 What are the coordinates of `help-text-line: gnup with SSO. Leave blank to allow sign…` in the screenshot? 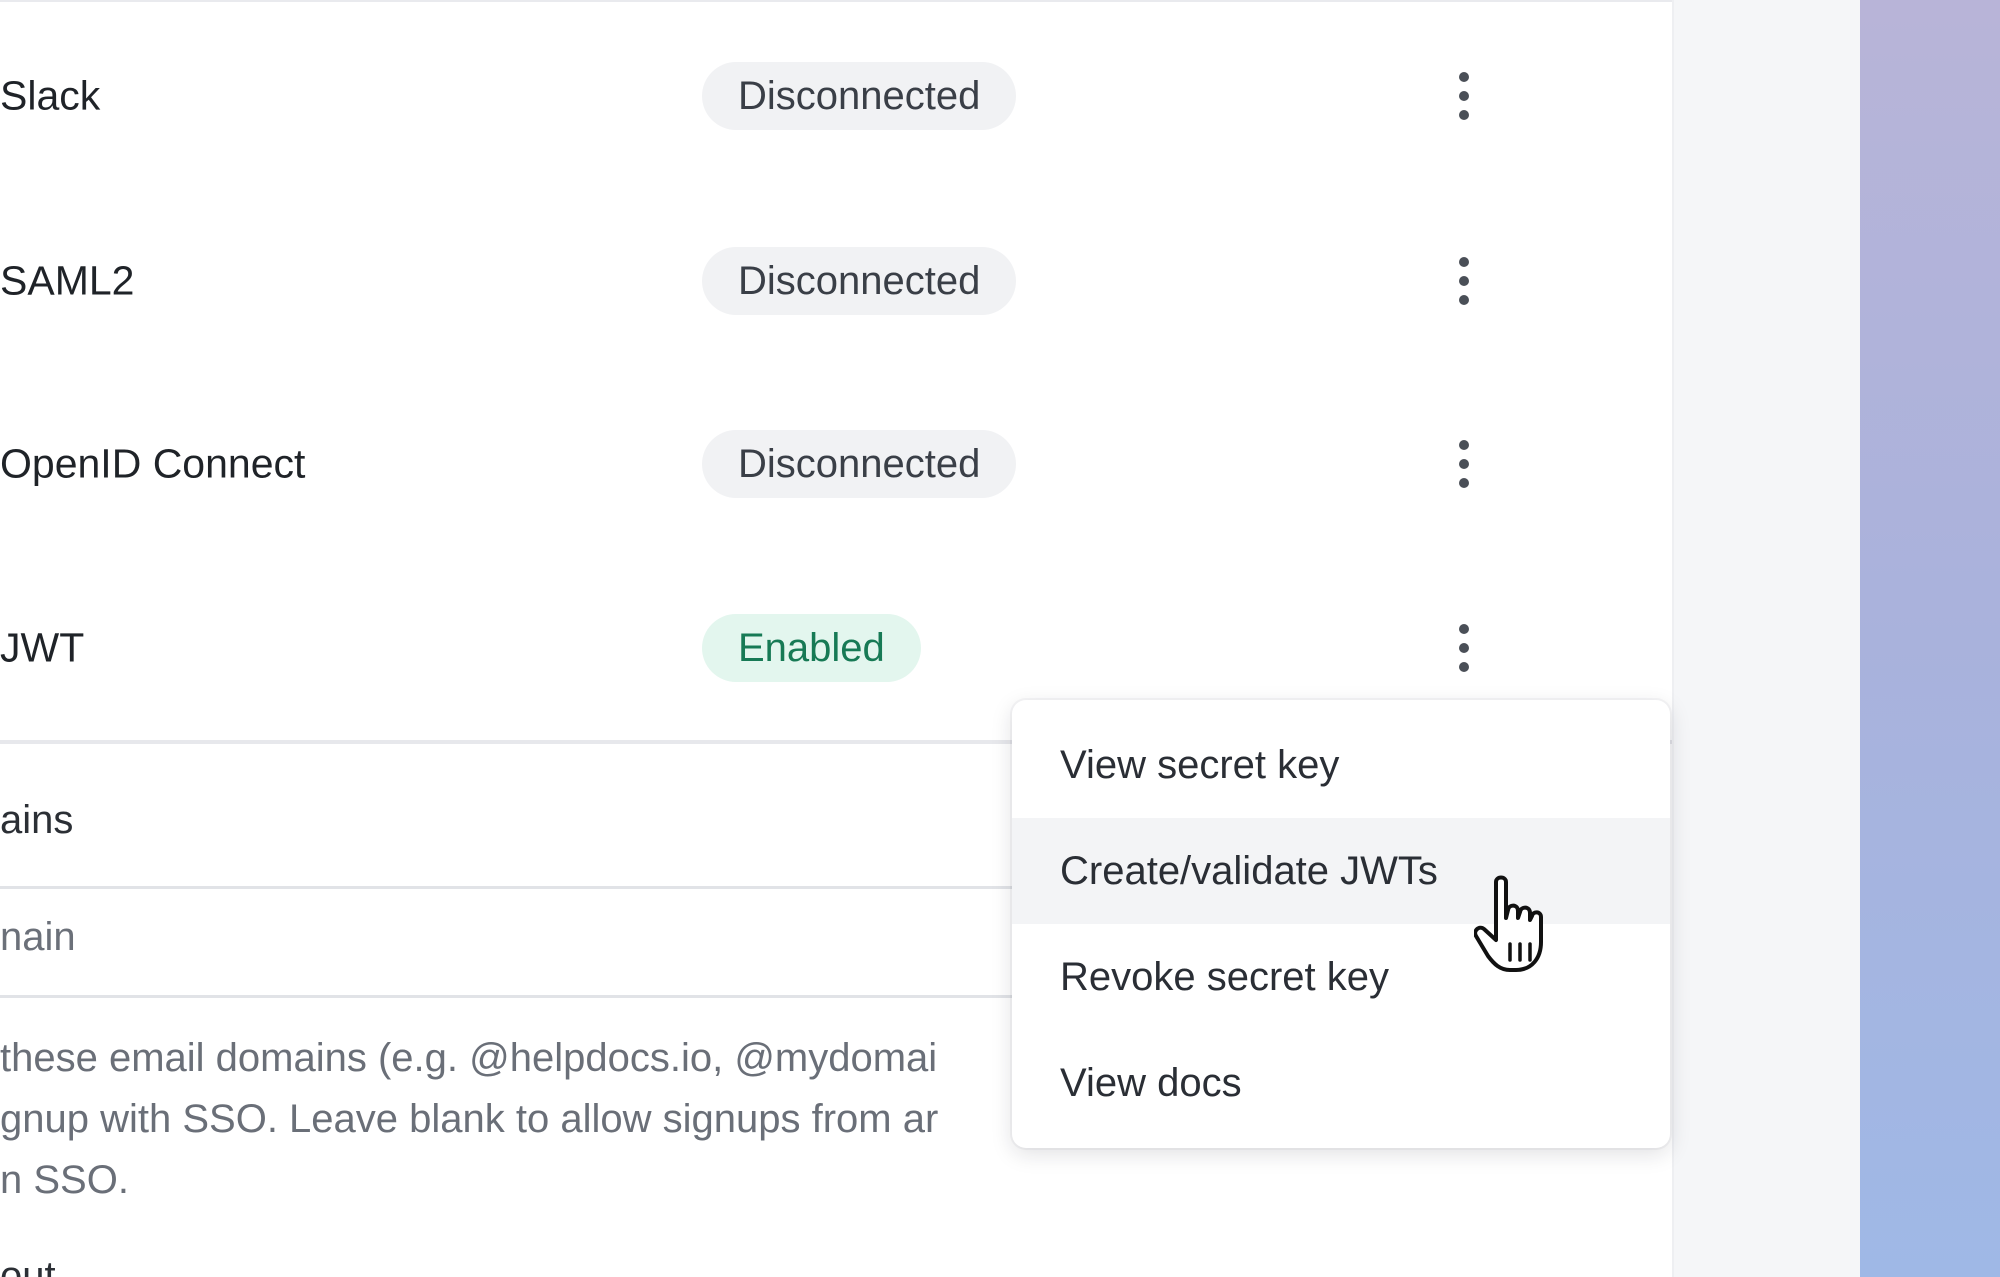 It's located at (469, 1119).